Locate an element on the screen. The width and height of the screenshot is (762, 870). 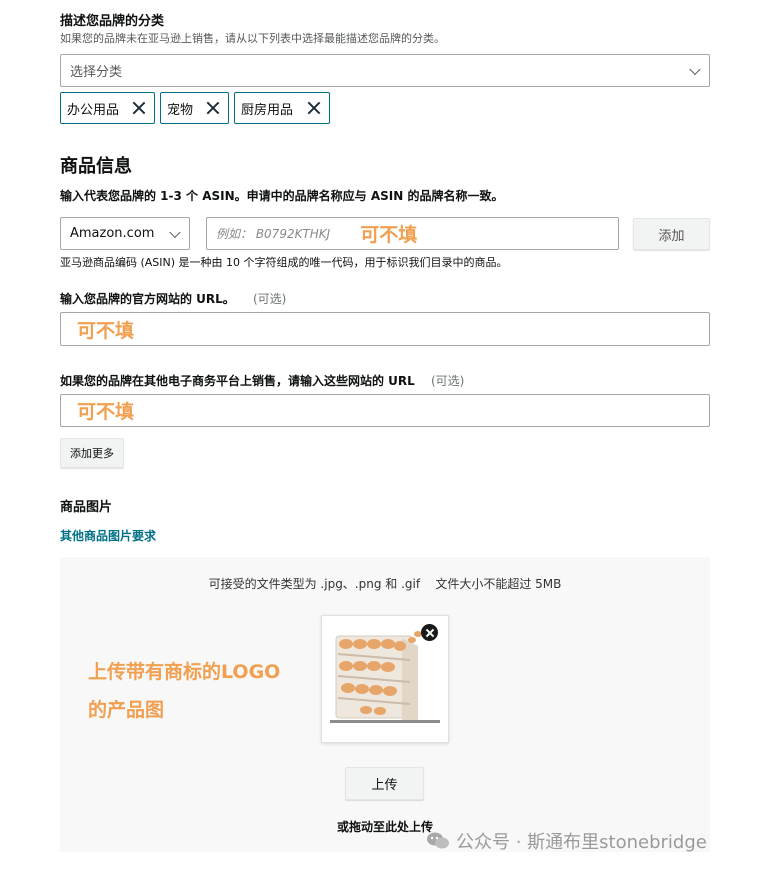
category-description: 如果您的品牌未在亚马逊上销售，请从以下列表中选择最能描述您品牌的分类。 is located at coordinates (252, 38).